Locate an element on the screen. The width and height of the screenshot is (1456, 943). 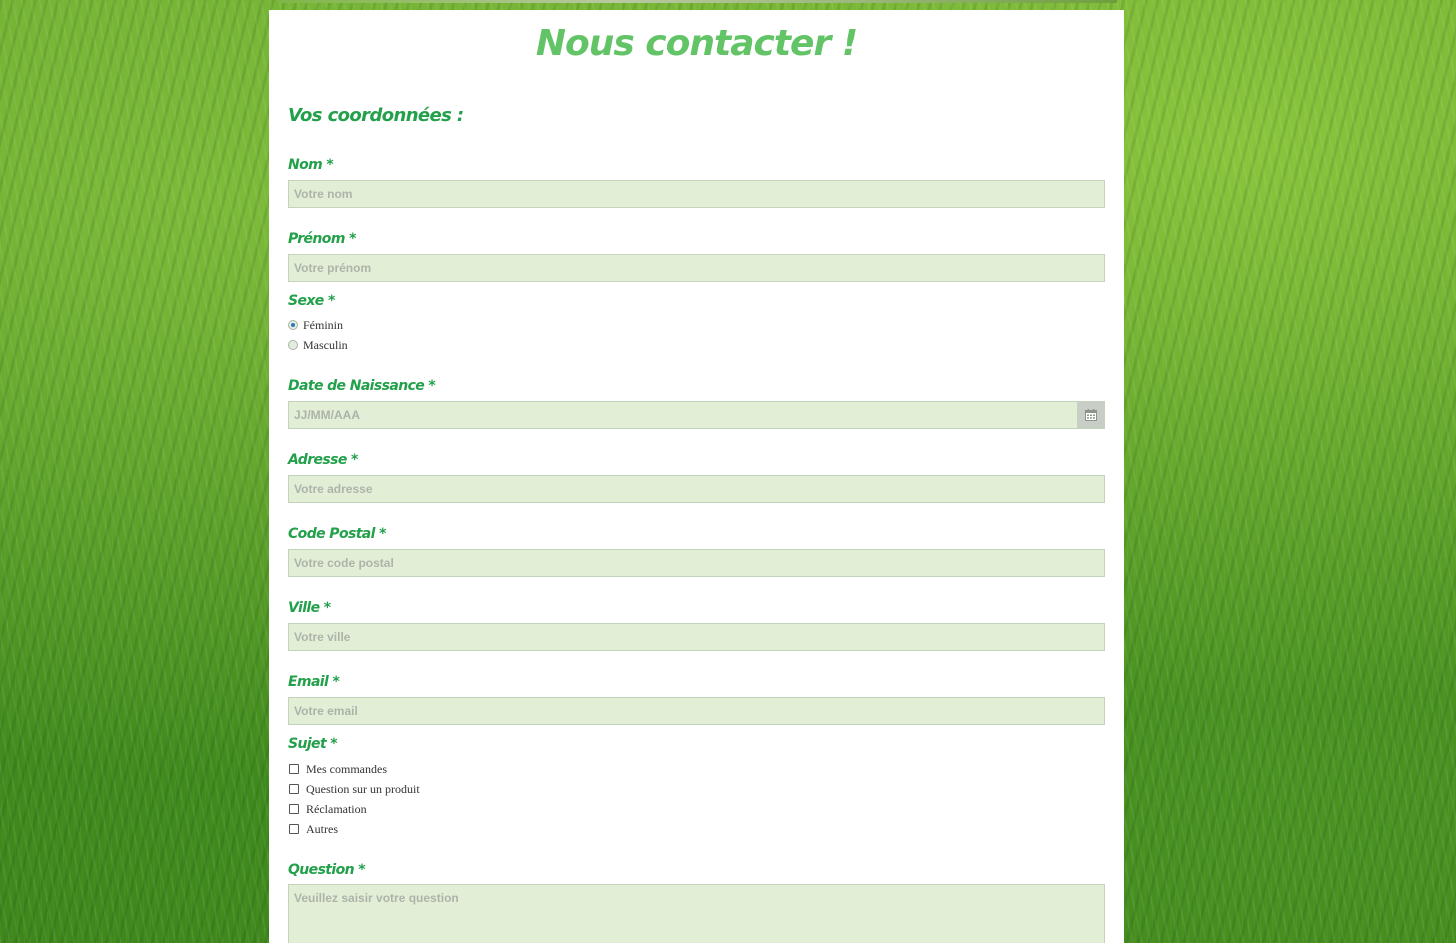
sexe-label: Sexe * is located at coordinates (311, 301).